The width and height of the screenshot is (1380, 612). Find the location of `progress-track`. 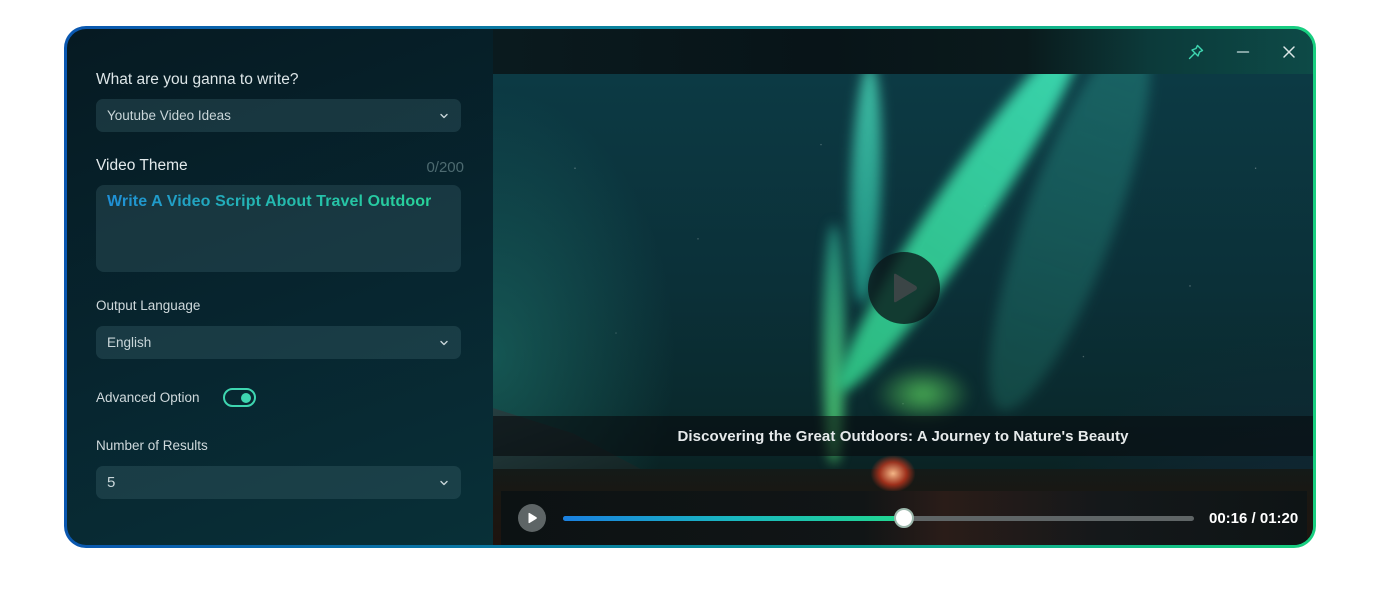

progress-track is located at coordinates (878, 518).